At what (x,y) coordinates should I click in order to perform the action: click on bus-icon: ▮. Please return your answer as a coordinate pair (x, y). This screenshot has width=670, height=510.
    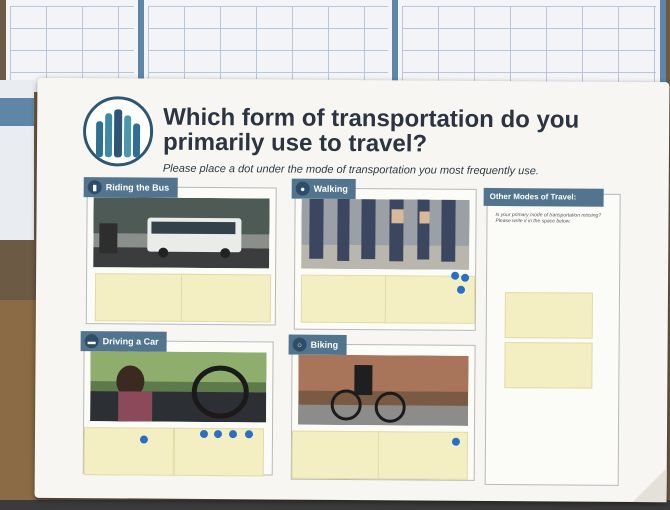
    Looking at the image, I should click on (94, 187).